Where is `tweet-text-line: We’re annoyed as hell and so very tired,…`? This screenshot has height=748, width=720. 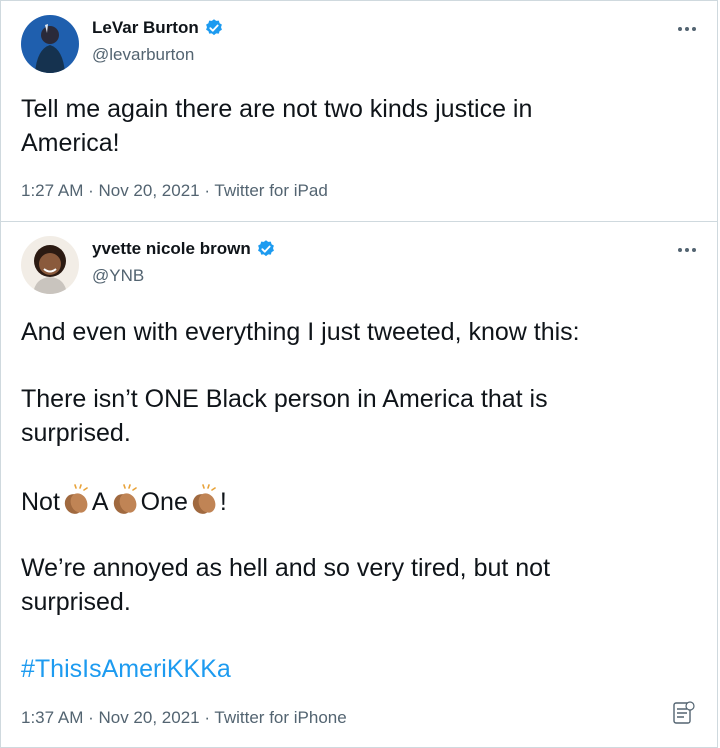
tweet-text-line: We’re annoyed as hell and so very tired,… is located at coordinates (286, 568).